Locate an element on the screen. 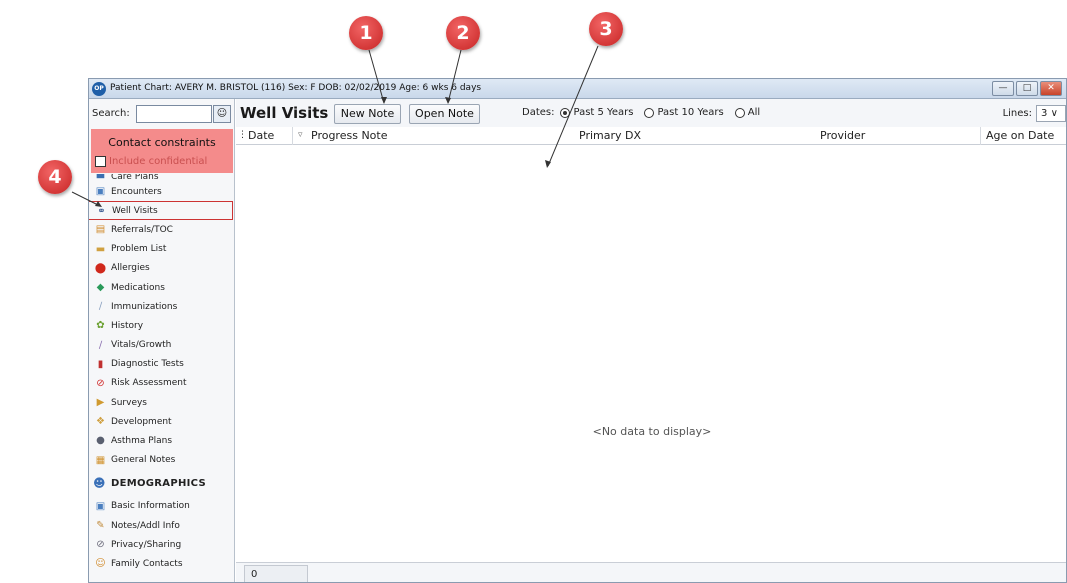 Image resolution: width=1067 pixels, height=583 pixels. risk-icon: ⊘ is located at coordinates (100, 383).